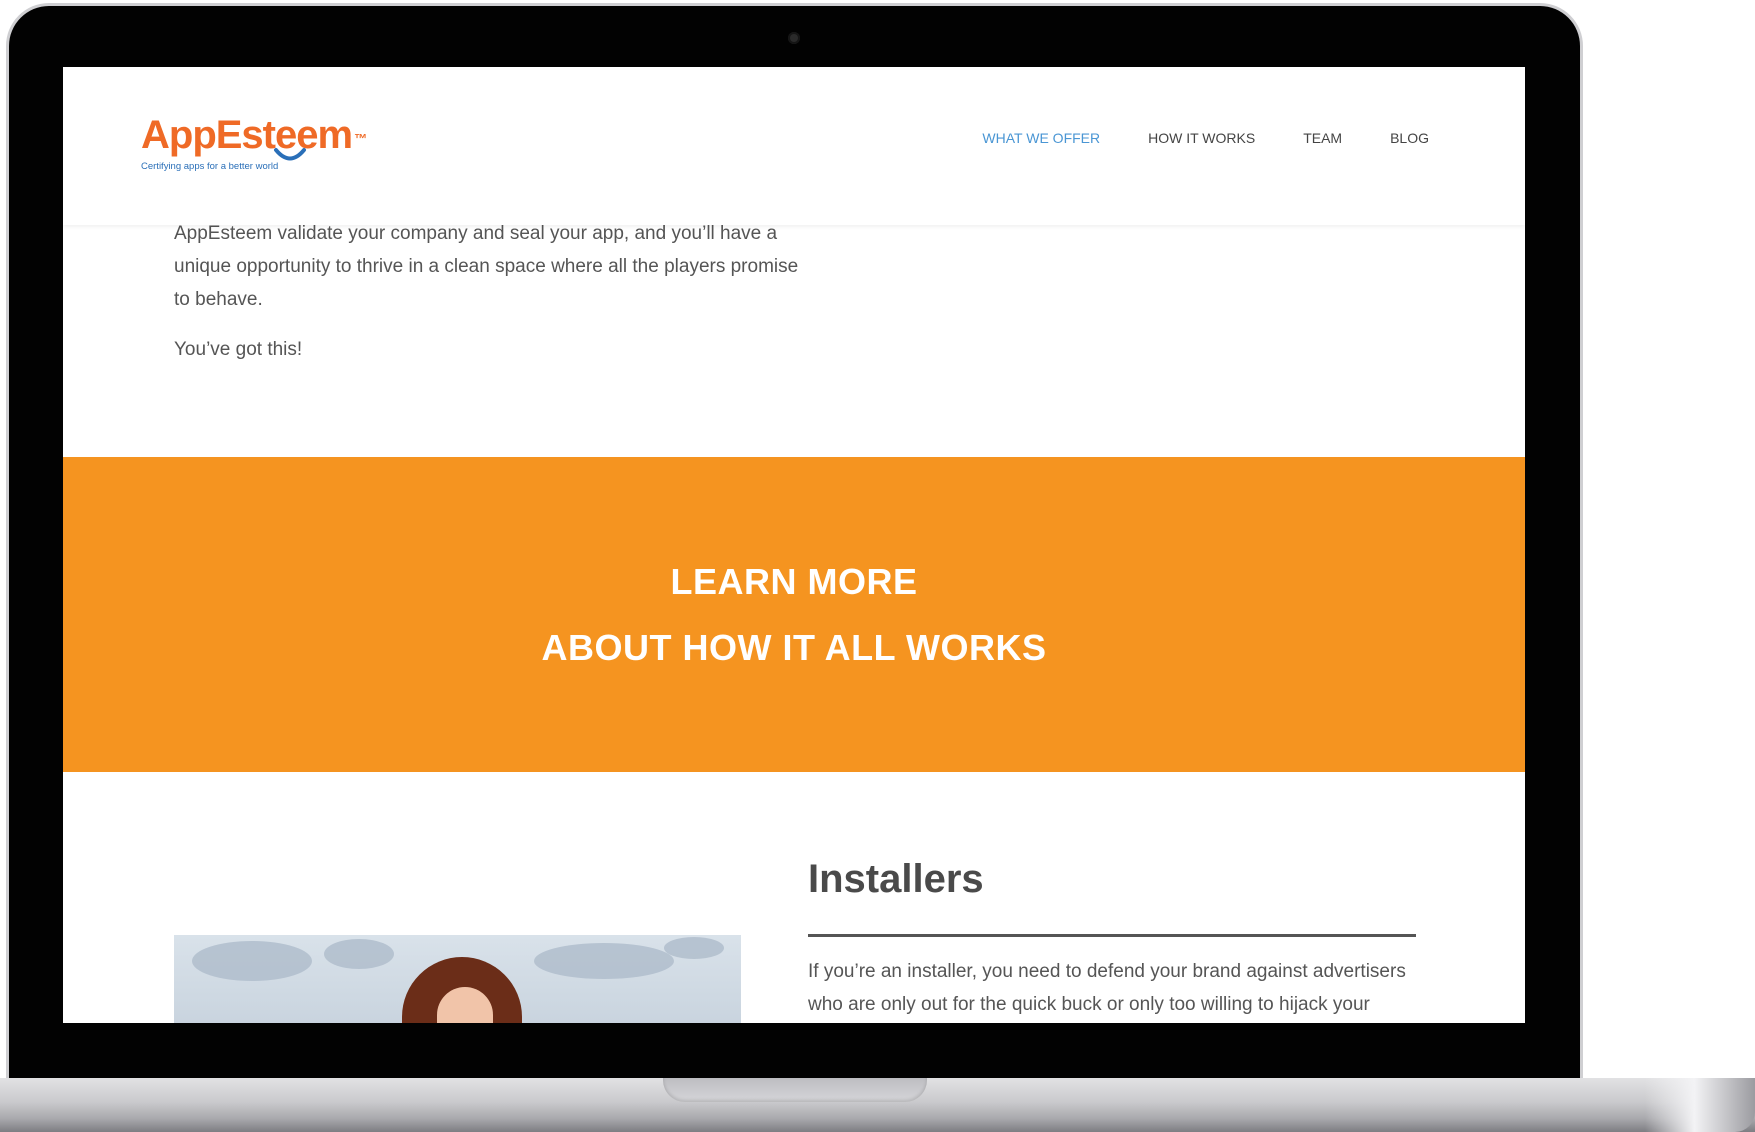 The image size is (1755, 1132). What do you see at coordinates (896, 879) in the screenshot?
I see `installers-heading: Installers` at bounding box center [896, 879].